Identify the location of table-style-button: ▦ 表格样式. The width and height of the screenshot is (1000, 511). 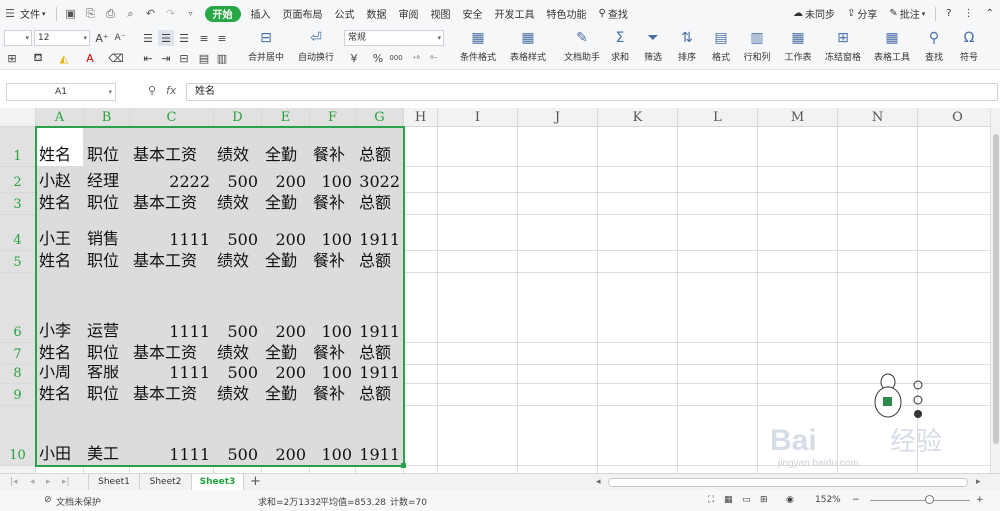
(528, 48).